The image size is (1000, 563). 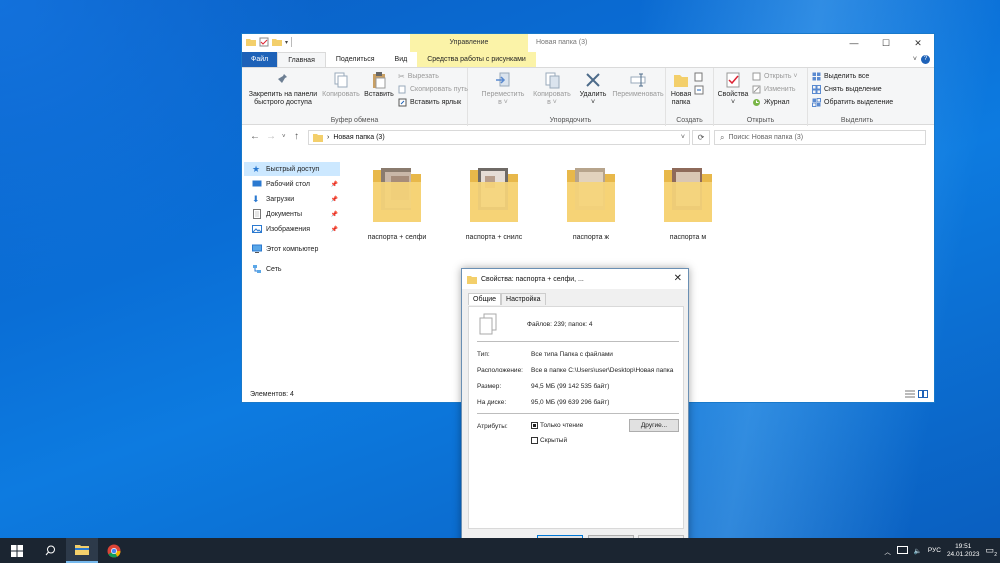 I want to click on show-hidden-icons-icon: ︿, so click(x=887, y=551).